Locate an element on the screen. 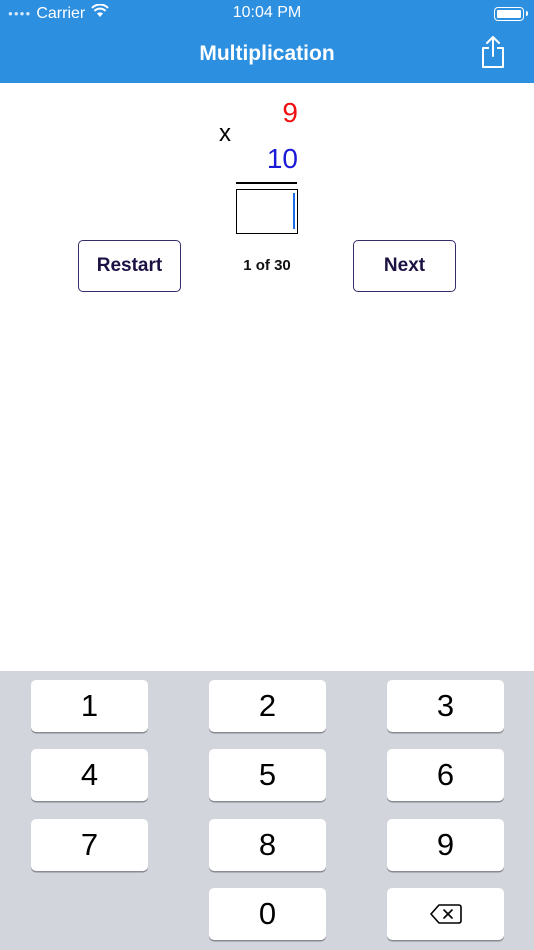 Image resolution: width=534 pixels, height=950 pixels. bottom-number: 10 is located at coordinates (282, 158).